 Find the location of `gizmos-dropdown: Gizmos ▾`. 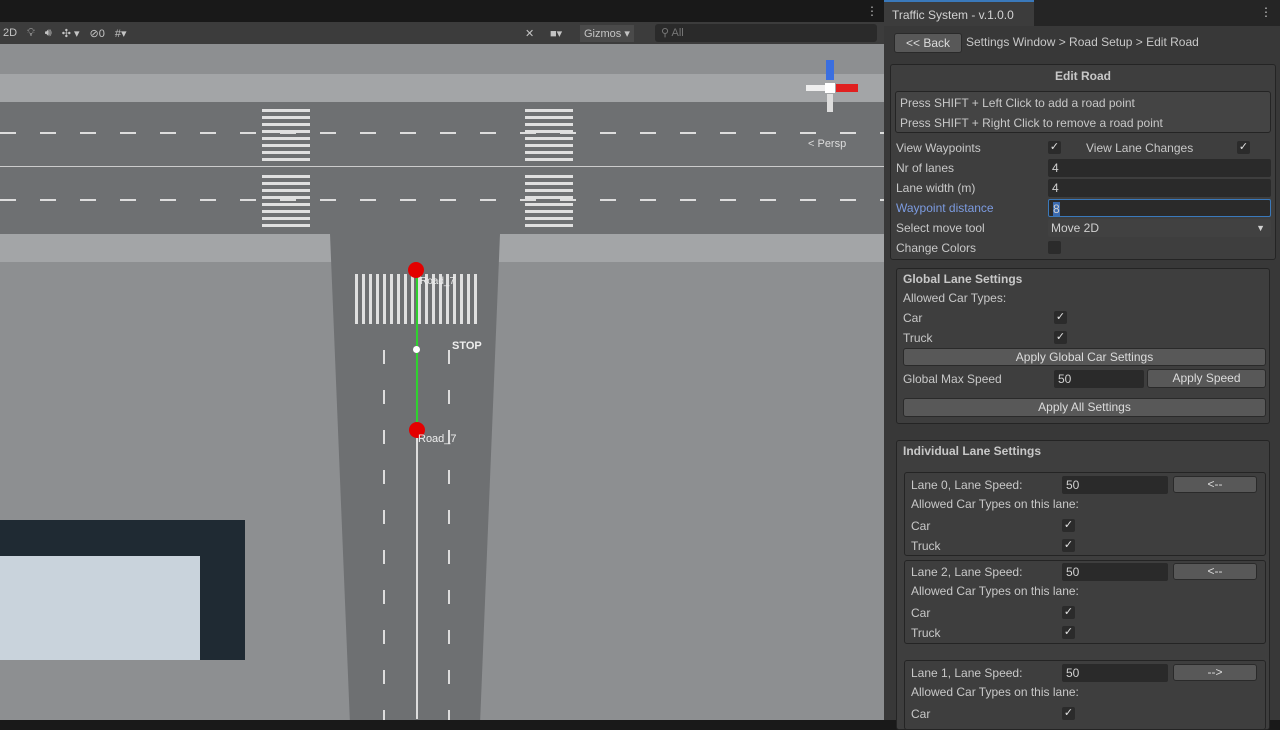

gizmos-dropdown: Gizmos ▾ is located at coordinates (607, 33).